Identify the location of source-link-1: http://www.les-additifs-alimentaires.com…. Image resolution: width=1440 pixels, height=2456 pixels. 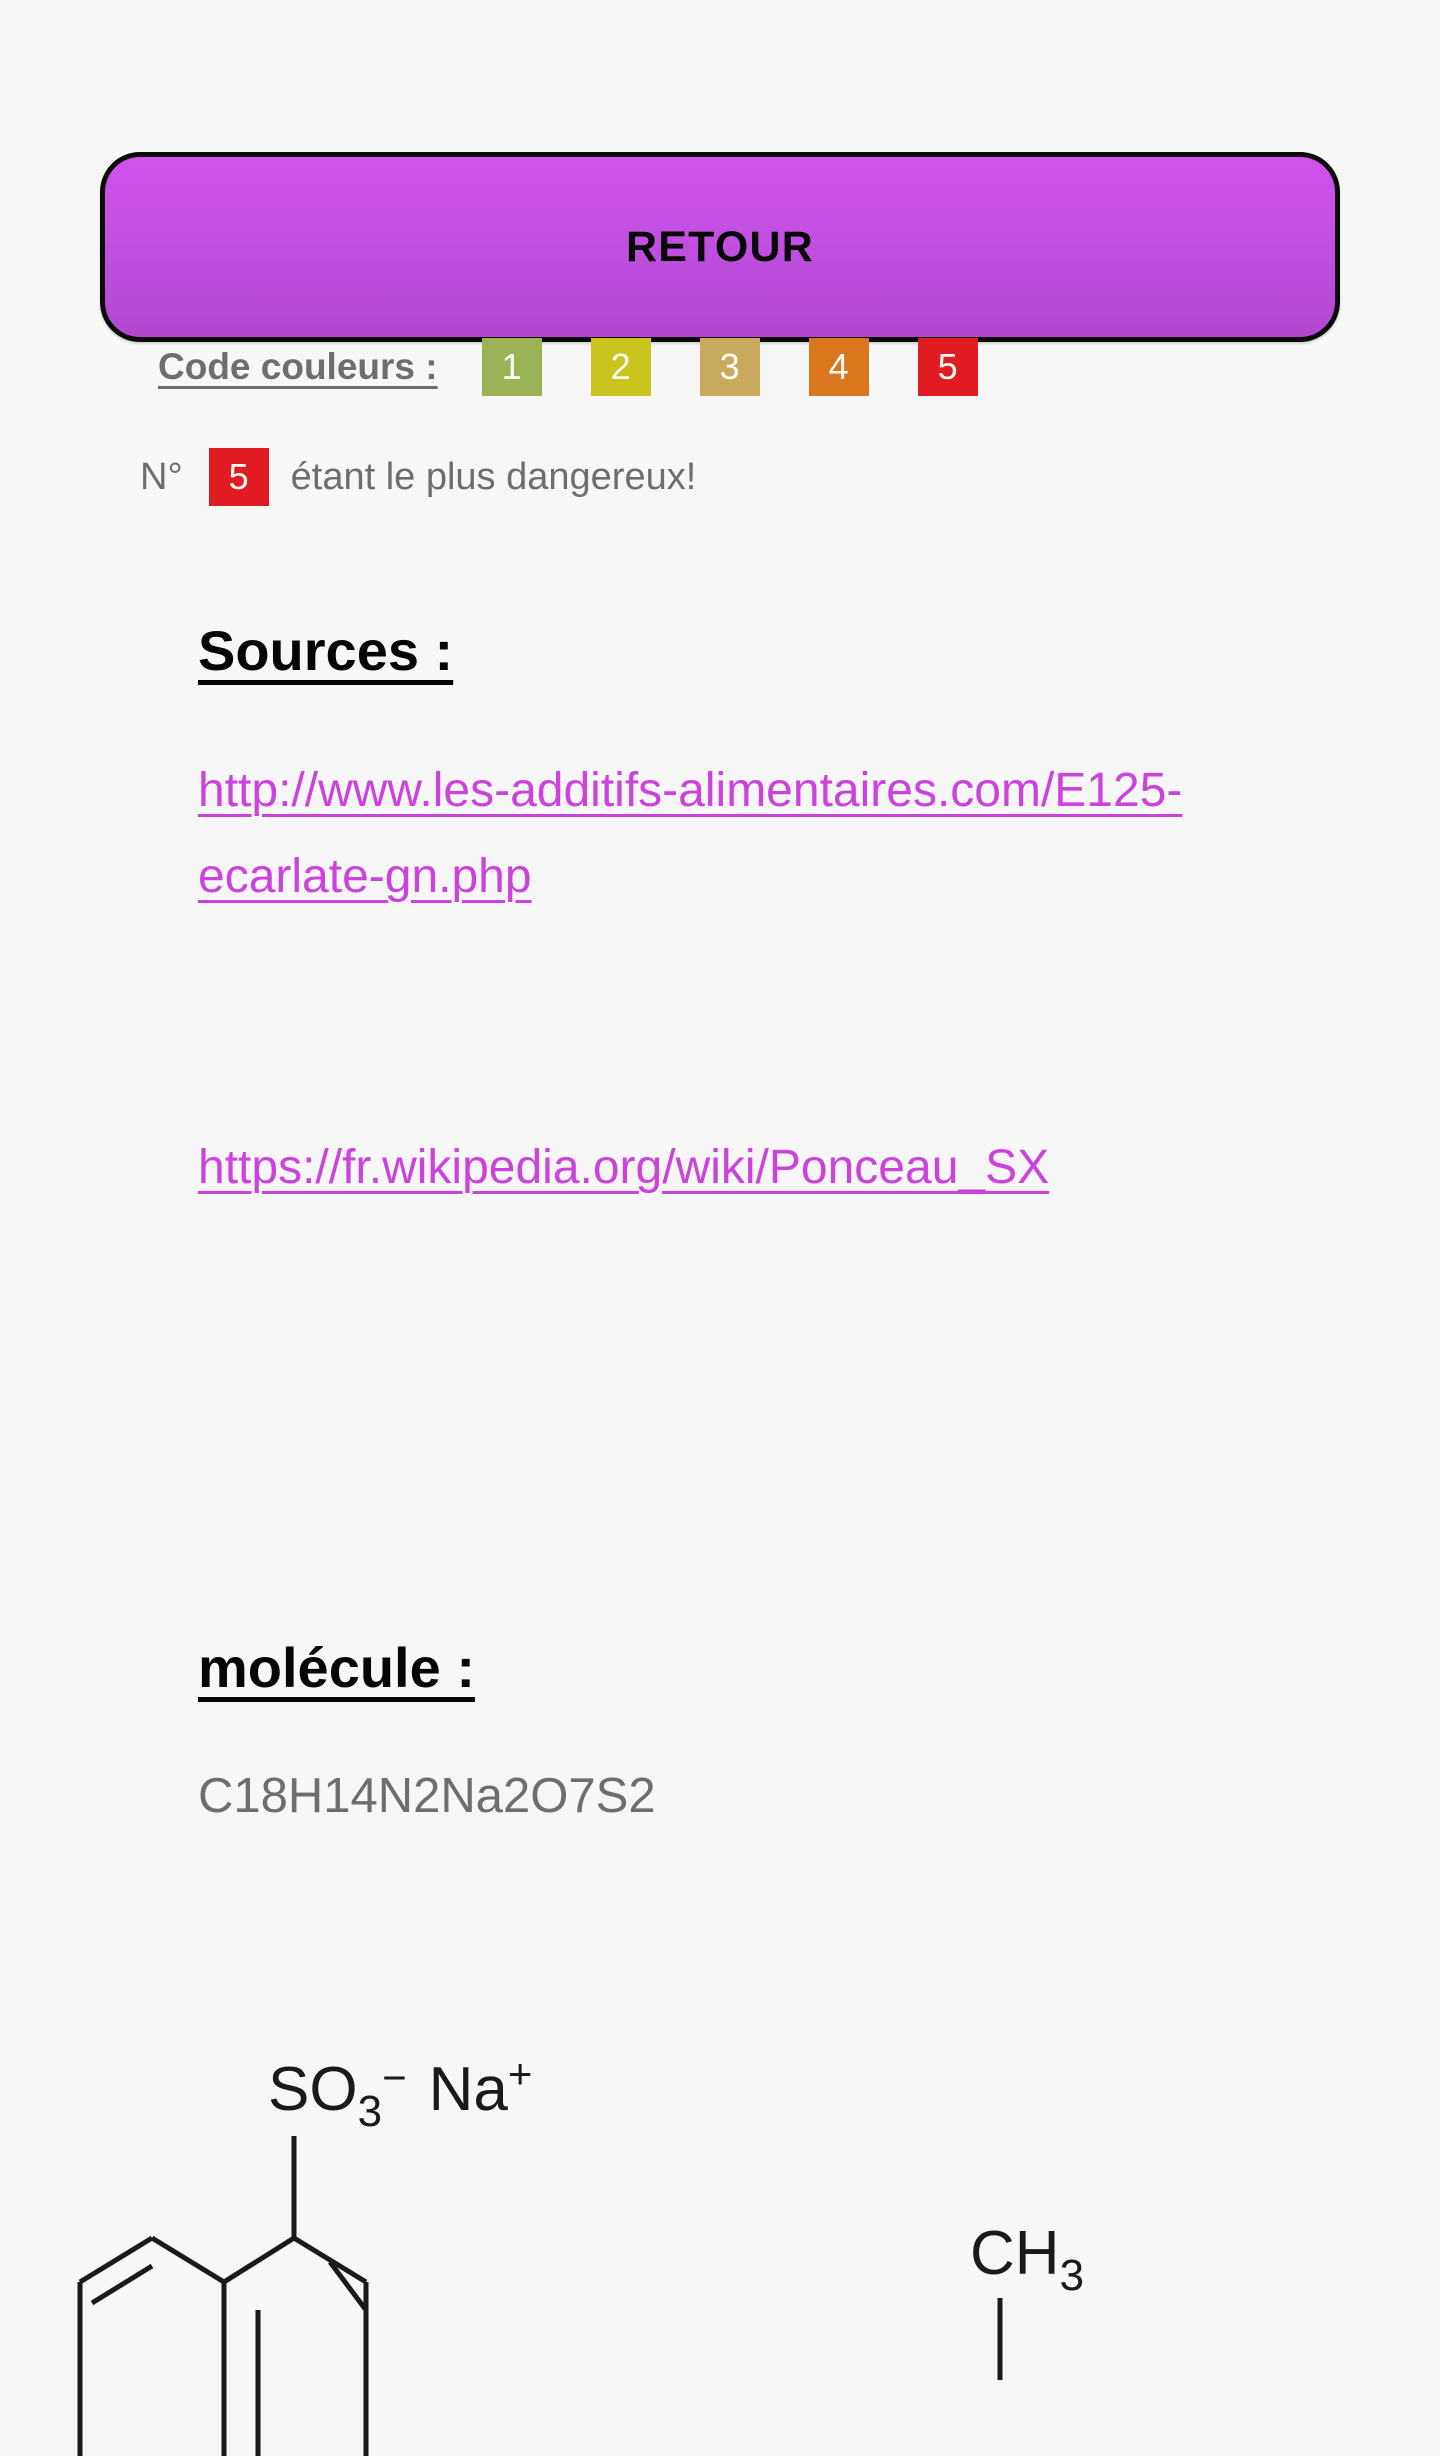
(728, 834).